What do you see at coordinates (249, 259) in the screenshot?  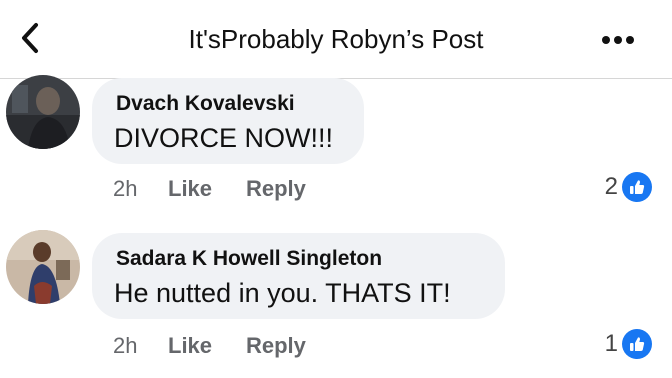 I see `comment-author: Sadara K Howell Singleton` at bounding box center [249, 259].